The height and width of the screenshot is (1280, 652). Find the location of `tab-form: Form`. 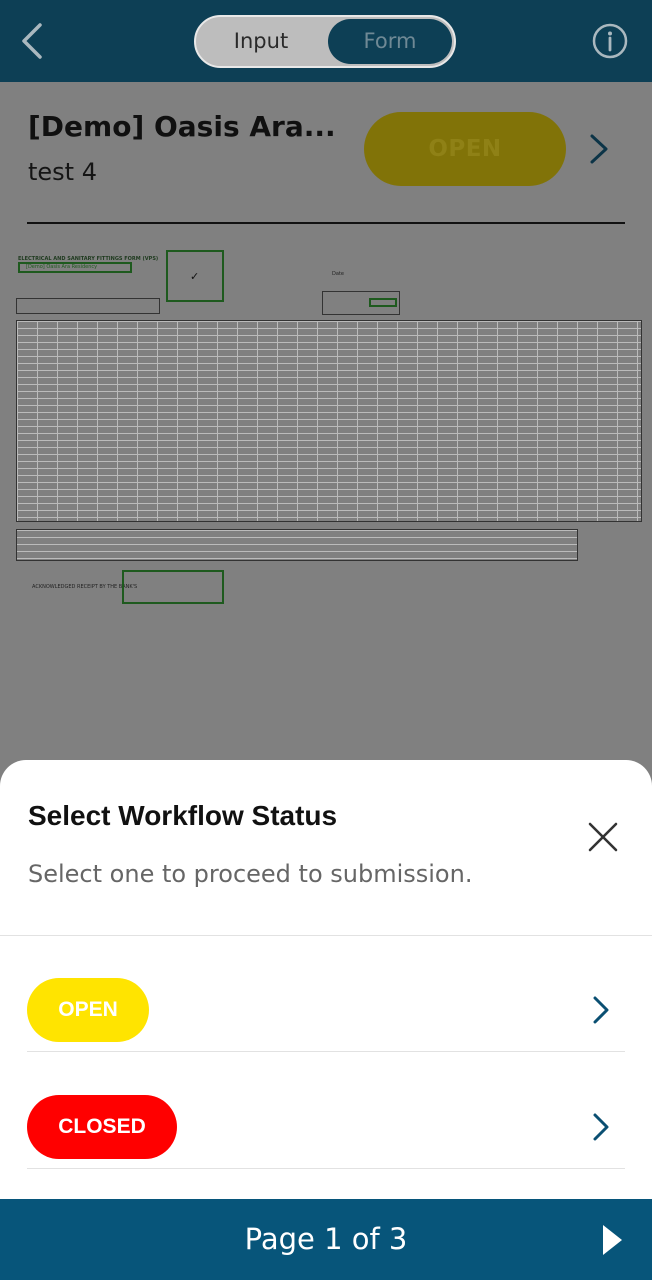

tab-form: Form is located at coordinates (390, 41).